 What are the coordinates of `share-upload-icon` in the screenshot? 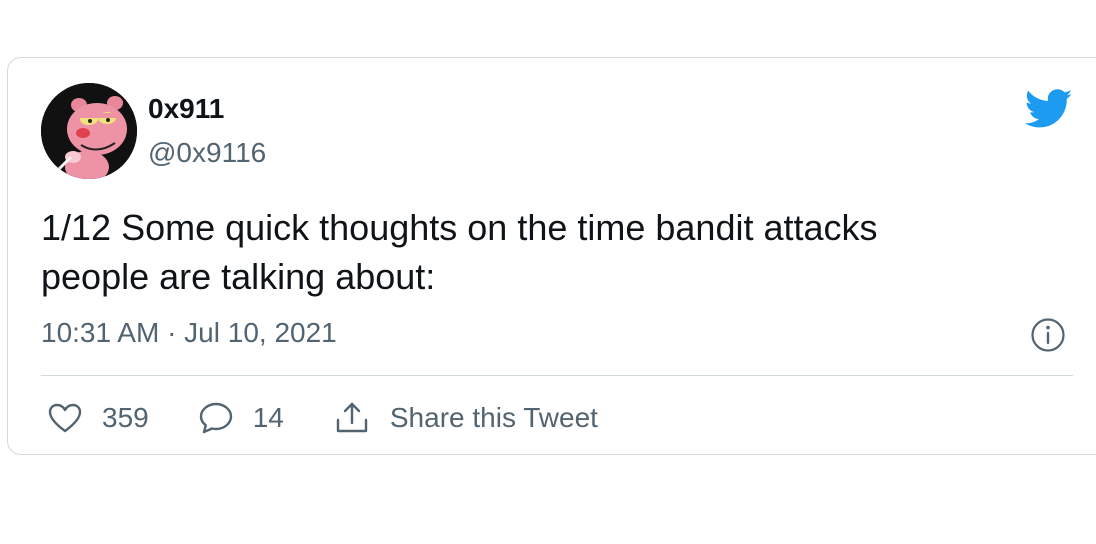 It's located at (352, 417).